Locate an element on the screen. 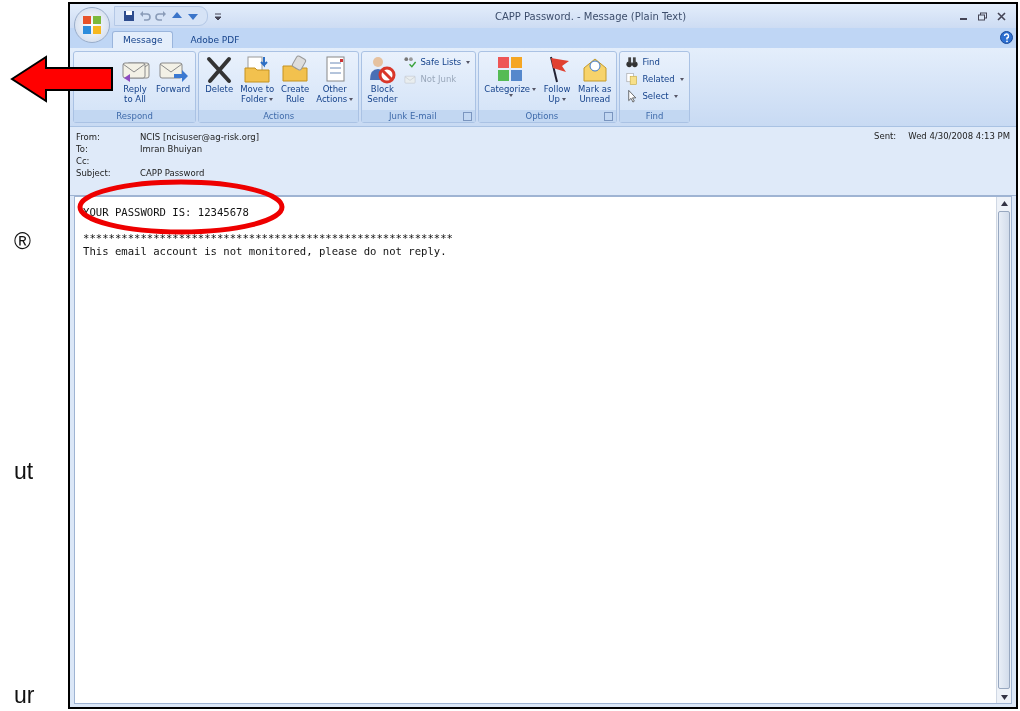  ribbon-button: Create Rule is located at coordinates (295, 79).